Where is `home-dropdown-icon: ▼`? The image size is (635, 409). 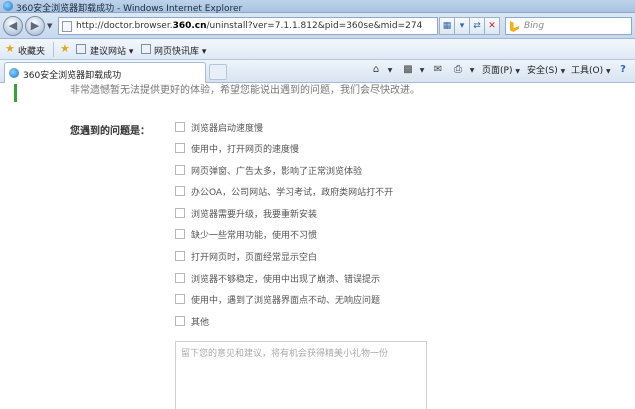 home-dropdown-icon: ▼ is located at coordinates (390, 70).